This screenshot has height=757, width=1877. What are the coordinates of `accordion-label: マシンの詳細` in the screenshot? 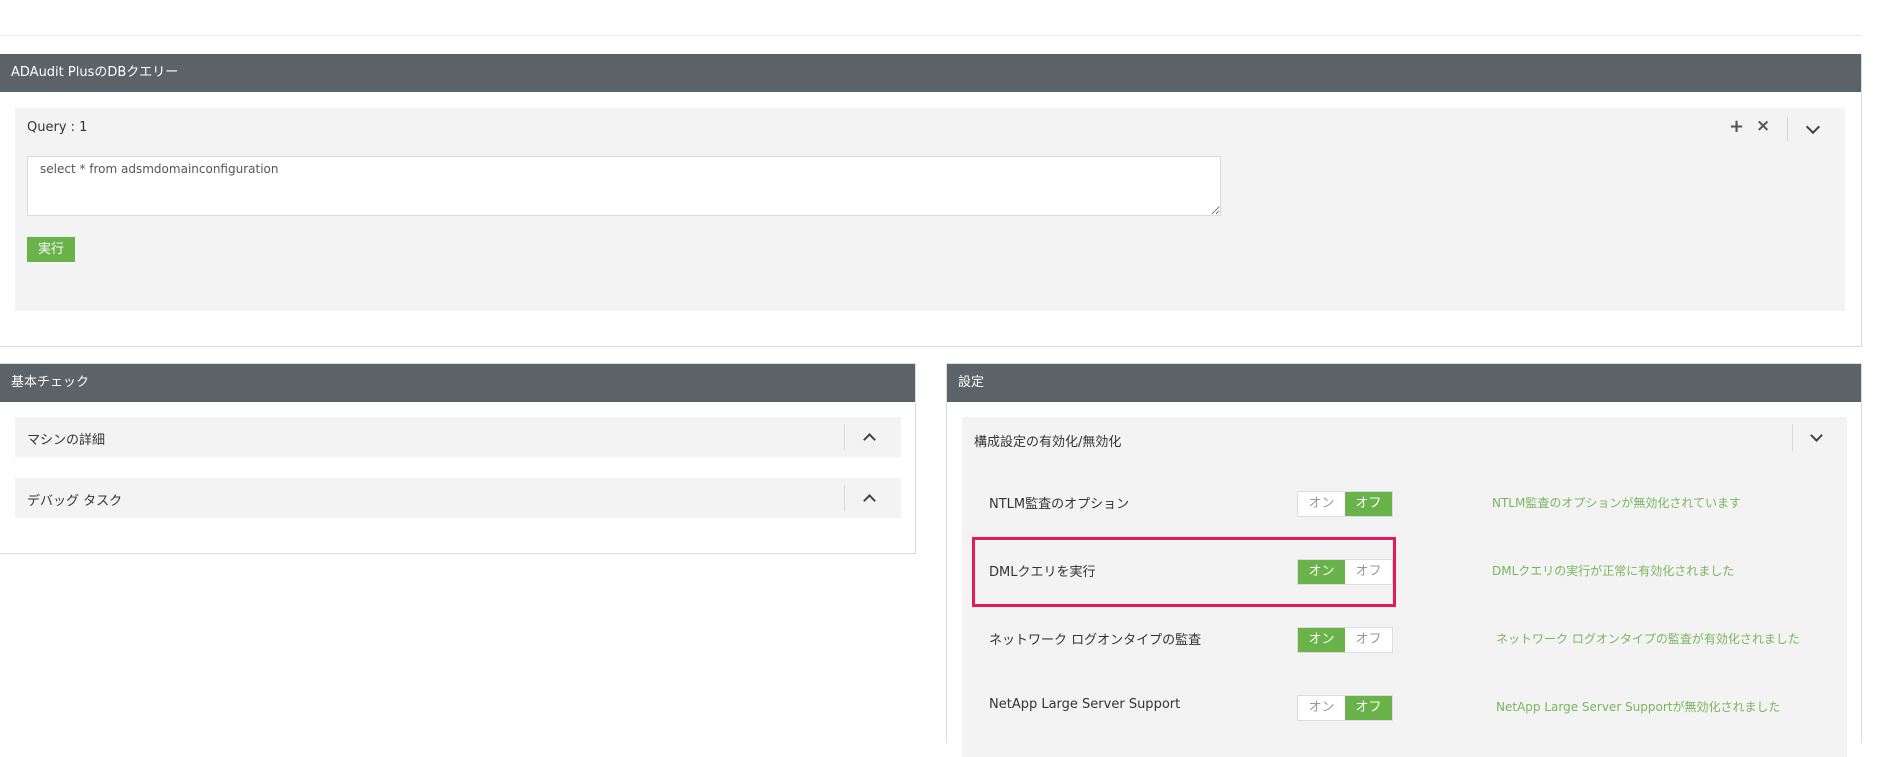 It's located at (66, 440).